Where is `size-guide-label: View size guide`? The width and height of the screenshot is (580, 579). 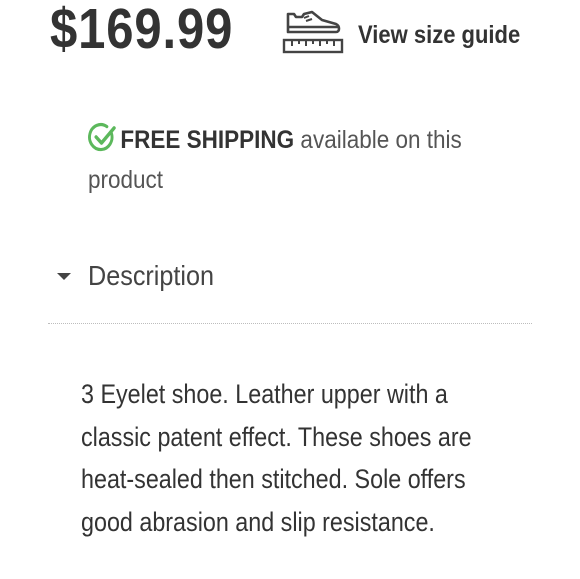 size-guide-label: View size guide is located at coordinates (439, 34).